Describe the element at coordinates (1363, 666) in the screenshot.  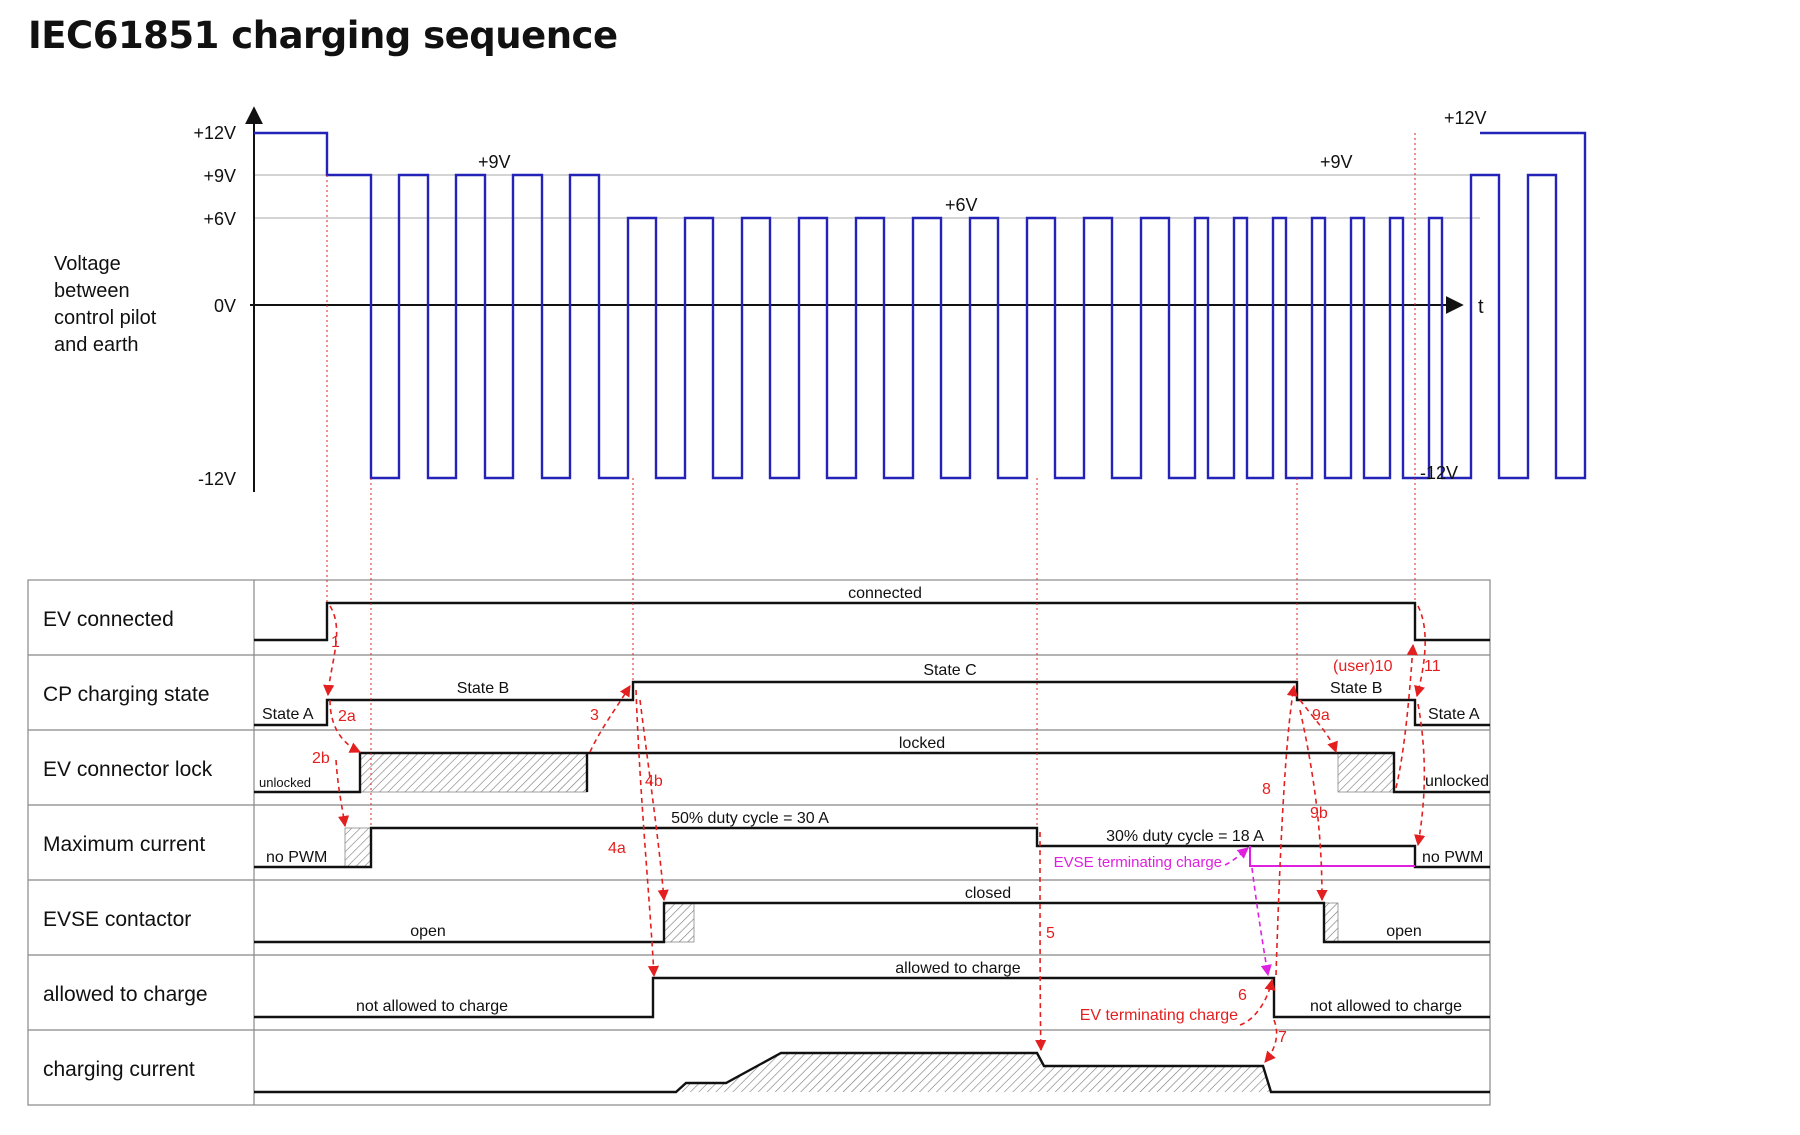
I see `marker-10: (user)10` at that location.